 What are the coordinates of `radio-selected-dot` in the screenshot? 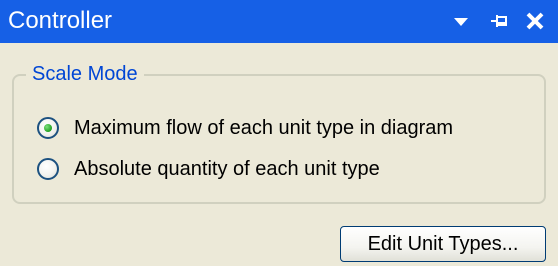 It's located at (48, 128).